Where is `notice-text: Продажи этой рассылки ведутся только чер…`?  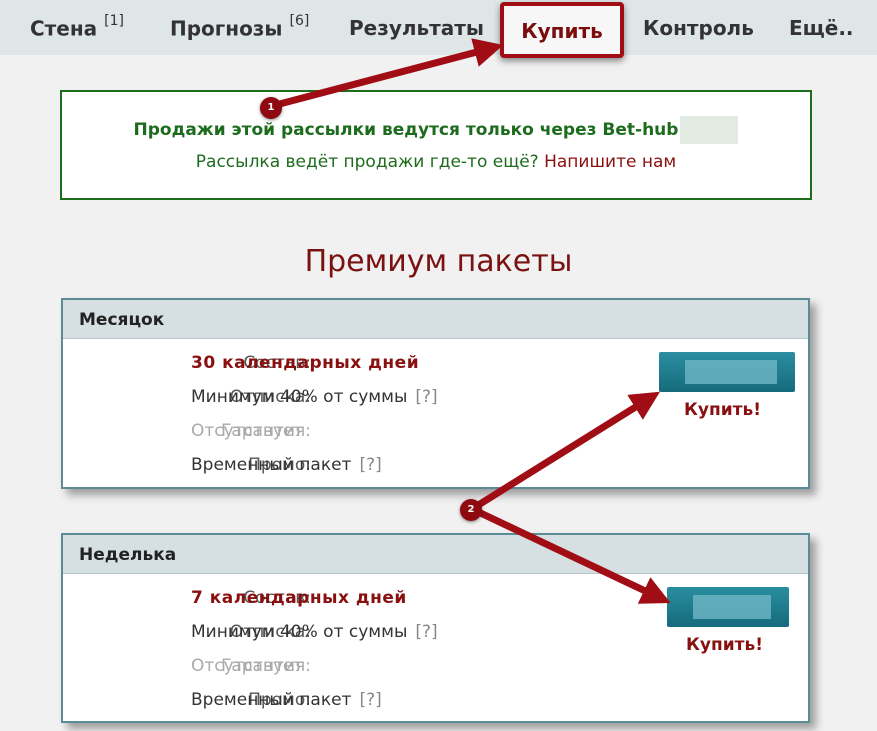 notice-text: Продажи этой рассылки ведутся только чер… is located at coordinates (406, 130).